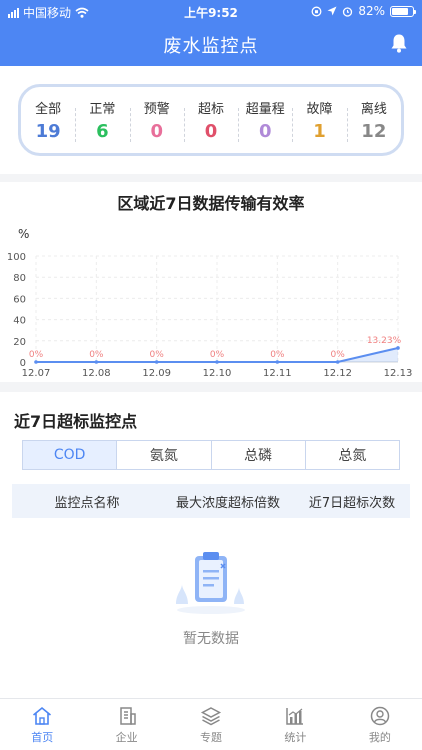  Describe the element at coordinates (163, 455) in the screenshot. I see `tab-pollutant: 氨氮` at that location.